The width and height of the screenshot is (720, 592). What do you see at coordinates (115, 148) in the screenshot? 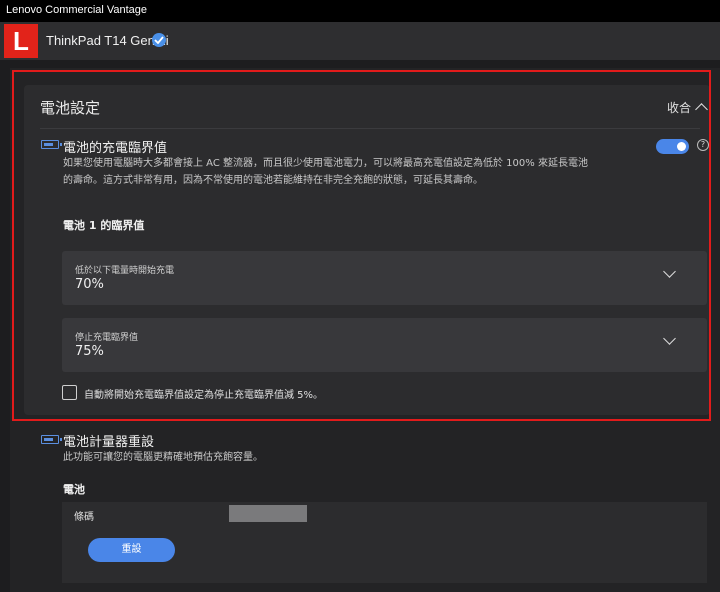
I see `charge-threshold-title: 電池的充電臨界值` at bounding box center [115, 148].